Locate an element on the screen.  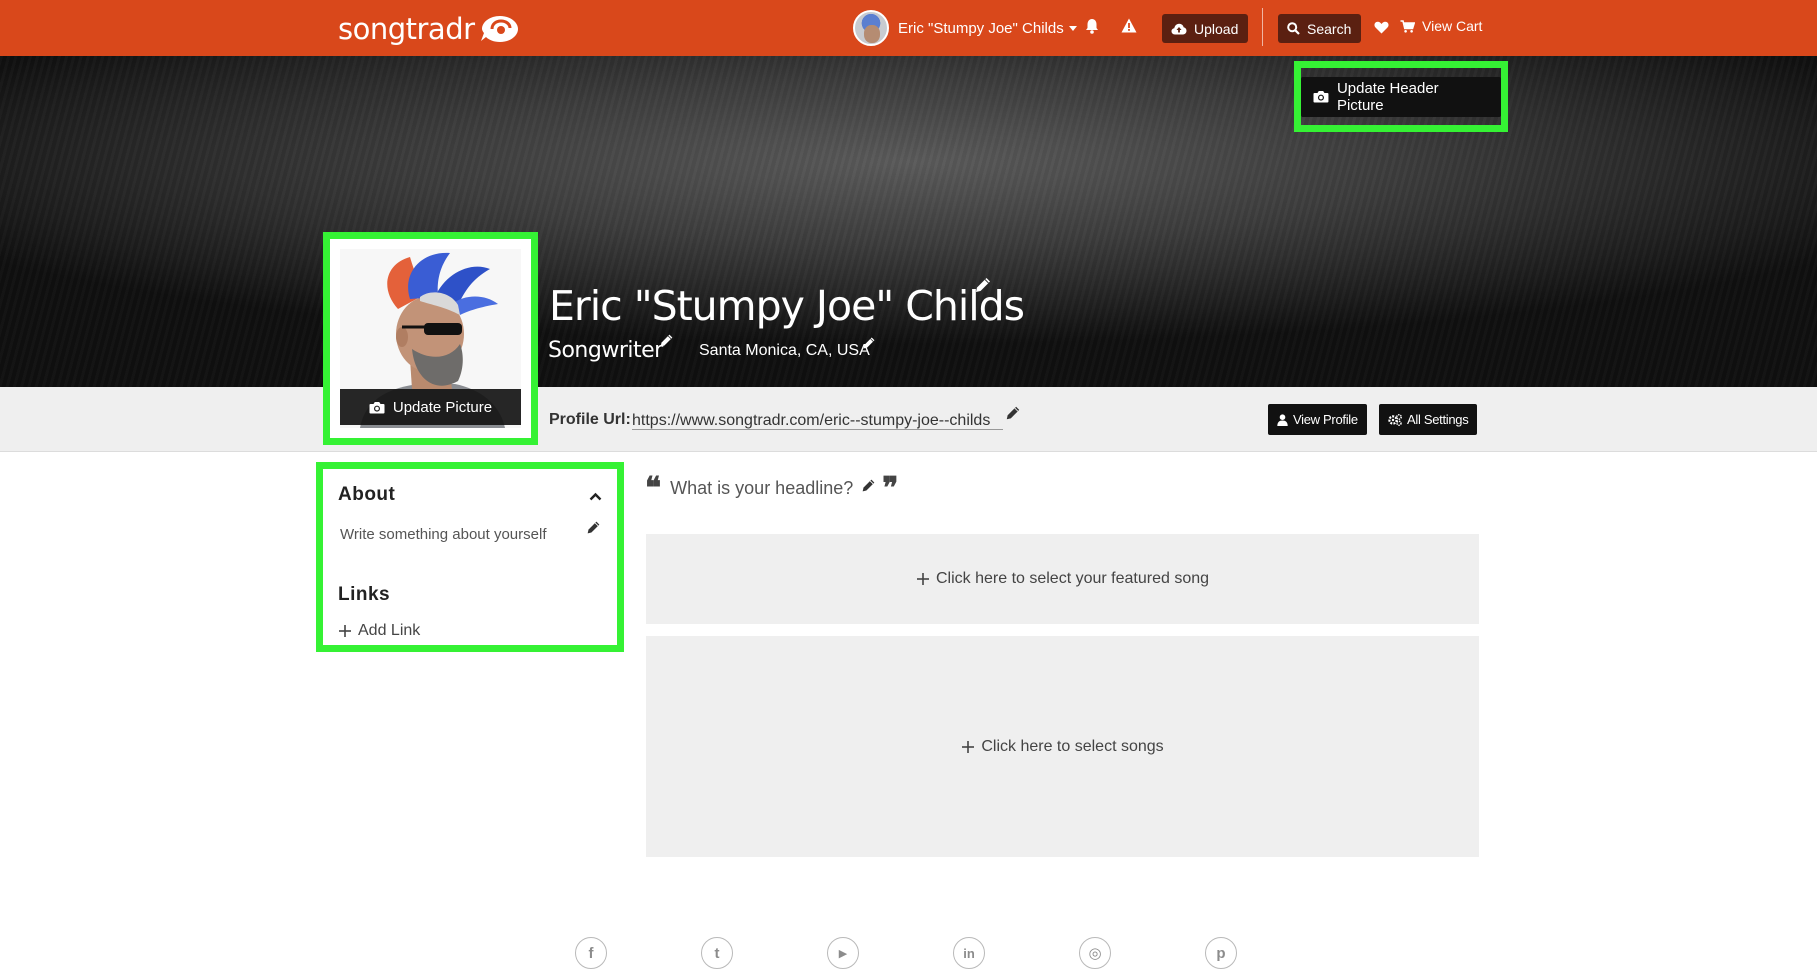
user-menu: Eric "Stumpy Joe" Childs is located at coordinates (965, 28).